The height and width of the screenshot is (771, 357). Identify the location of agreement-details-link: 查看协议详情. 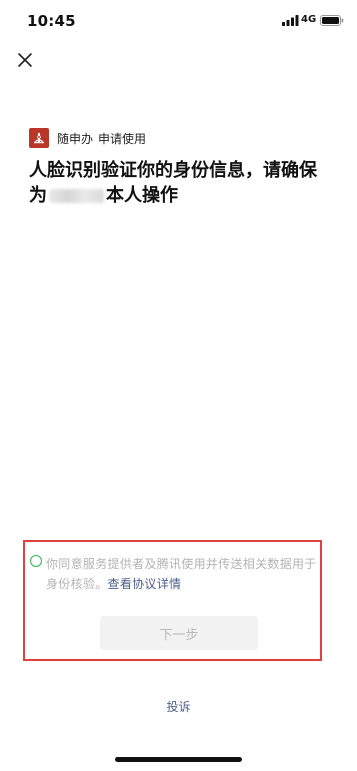
(145, 584).